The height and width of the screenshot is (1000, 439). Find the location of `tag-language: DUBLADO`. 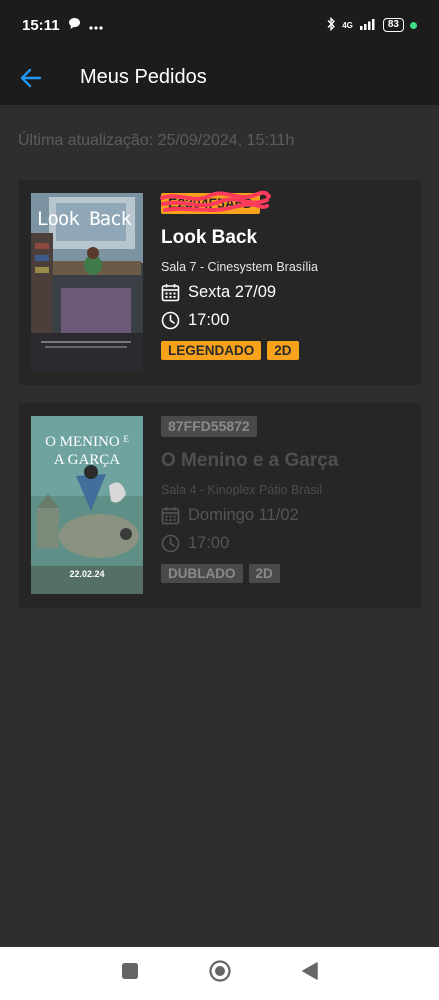

tag-language: DUBLADO is located at coordinates (202, 573).